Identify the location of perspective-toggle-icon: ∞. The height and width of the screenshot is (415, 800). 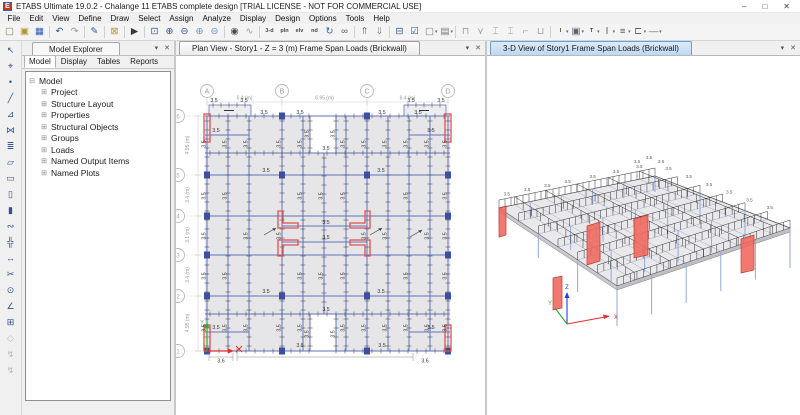
(344, 32).